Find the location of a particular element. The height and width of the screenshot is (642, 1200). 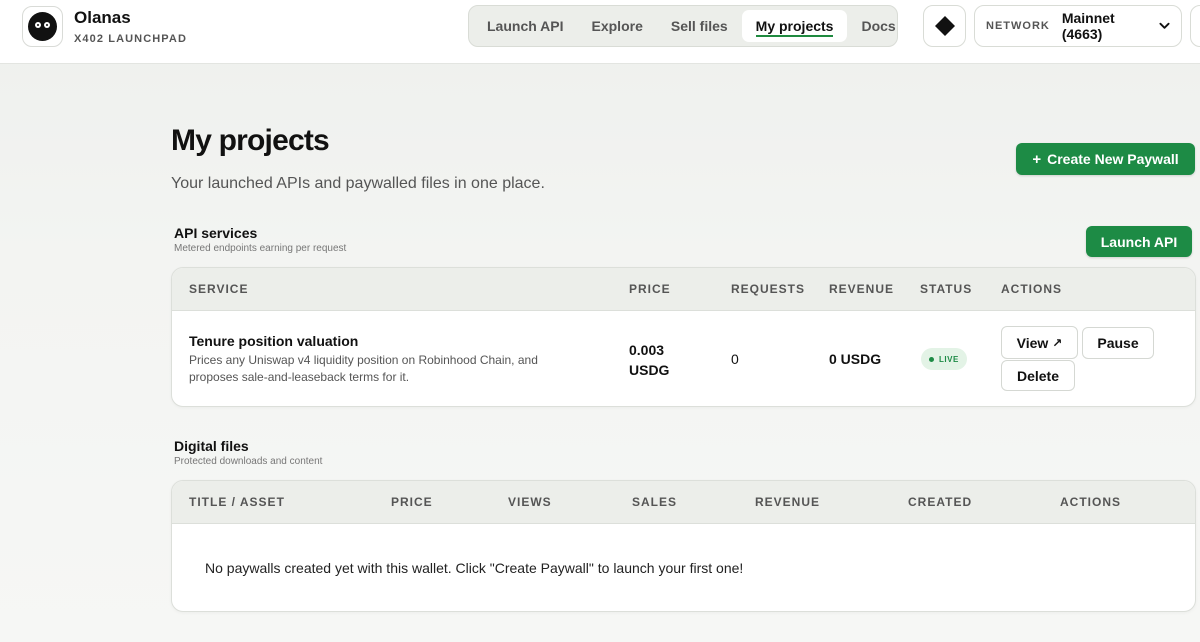

create-paywall-label: Create New Paywall is located at coordinates (1113, 159).